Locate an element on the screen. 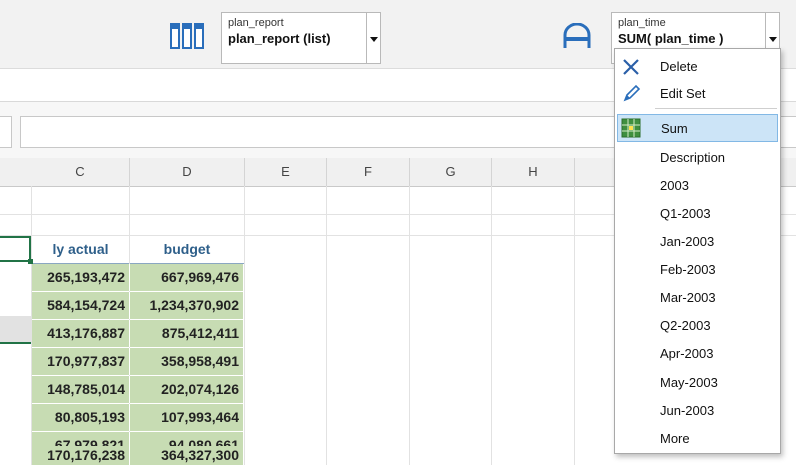  cell-budget: 875,412,411 is located at coordinates (187, 333).